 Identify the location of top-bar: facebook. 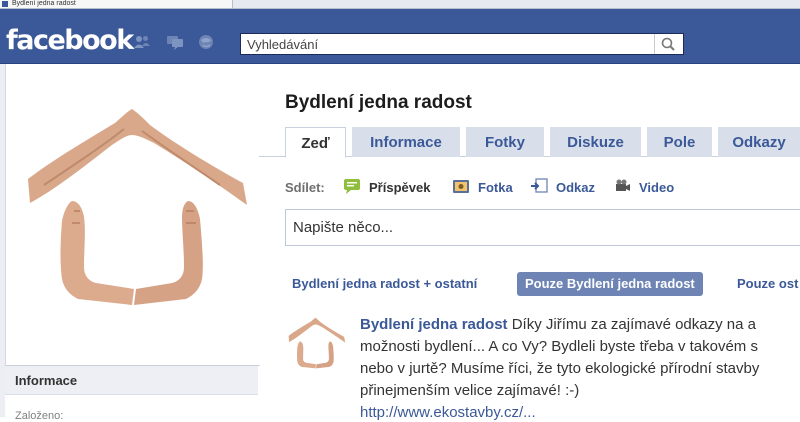
(400, 36).